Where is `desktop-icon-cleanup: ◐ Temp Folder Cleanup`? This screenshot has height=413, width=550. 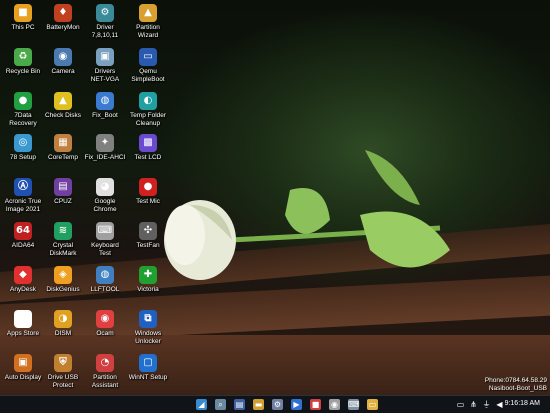
desktop-icon-cleanup: ◐ Temp Folder Cleanup is located at coordinates (148, 110).